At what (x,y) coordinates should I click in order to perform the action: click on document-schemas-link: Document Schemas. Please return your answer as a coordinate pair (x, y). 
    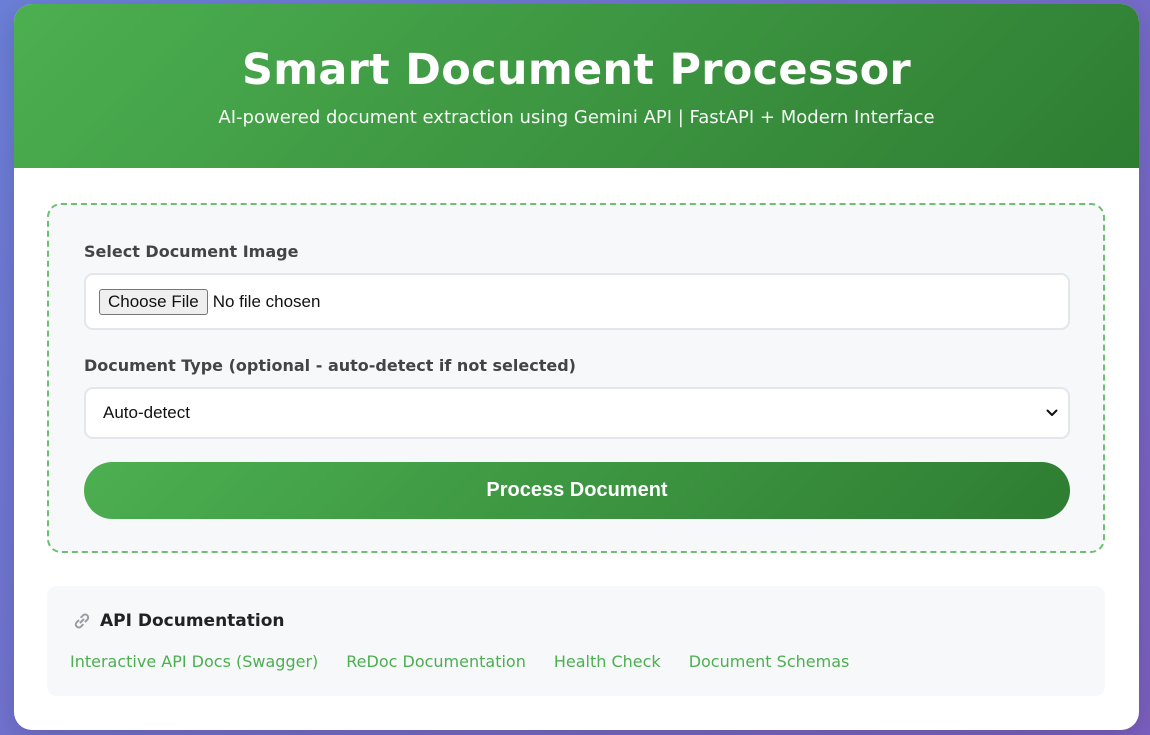
    Looking at the image, I should click on (769, 661).